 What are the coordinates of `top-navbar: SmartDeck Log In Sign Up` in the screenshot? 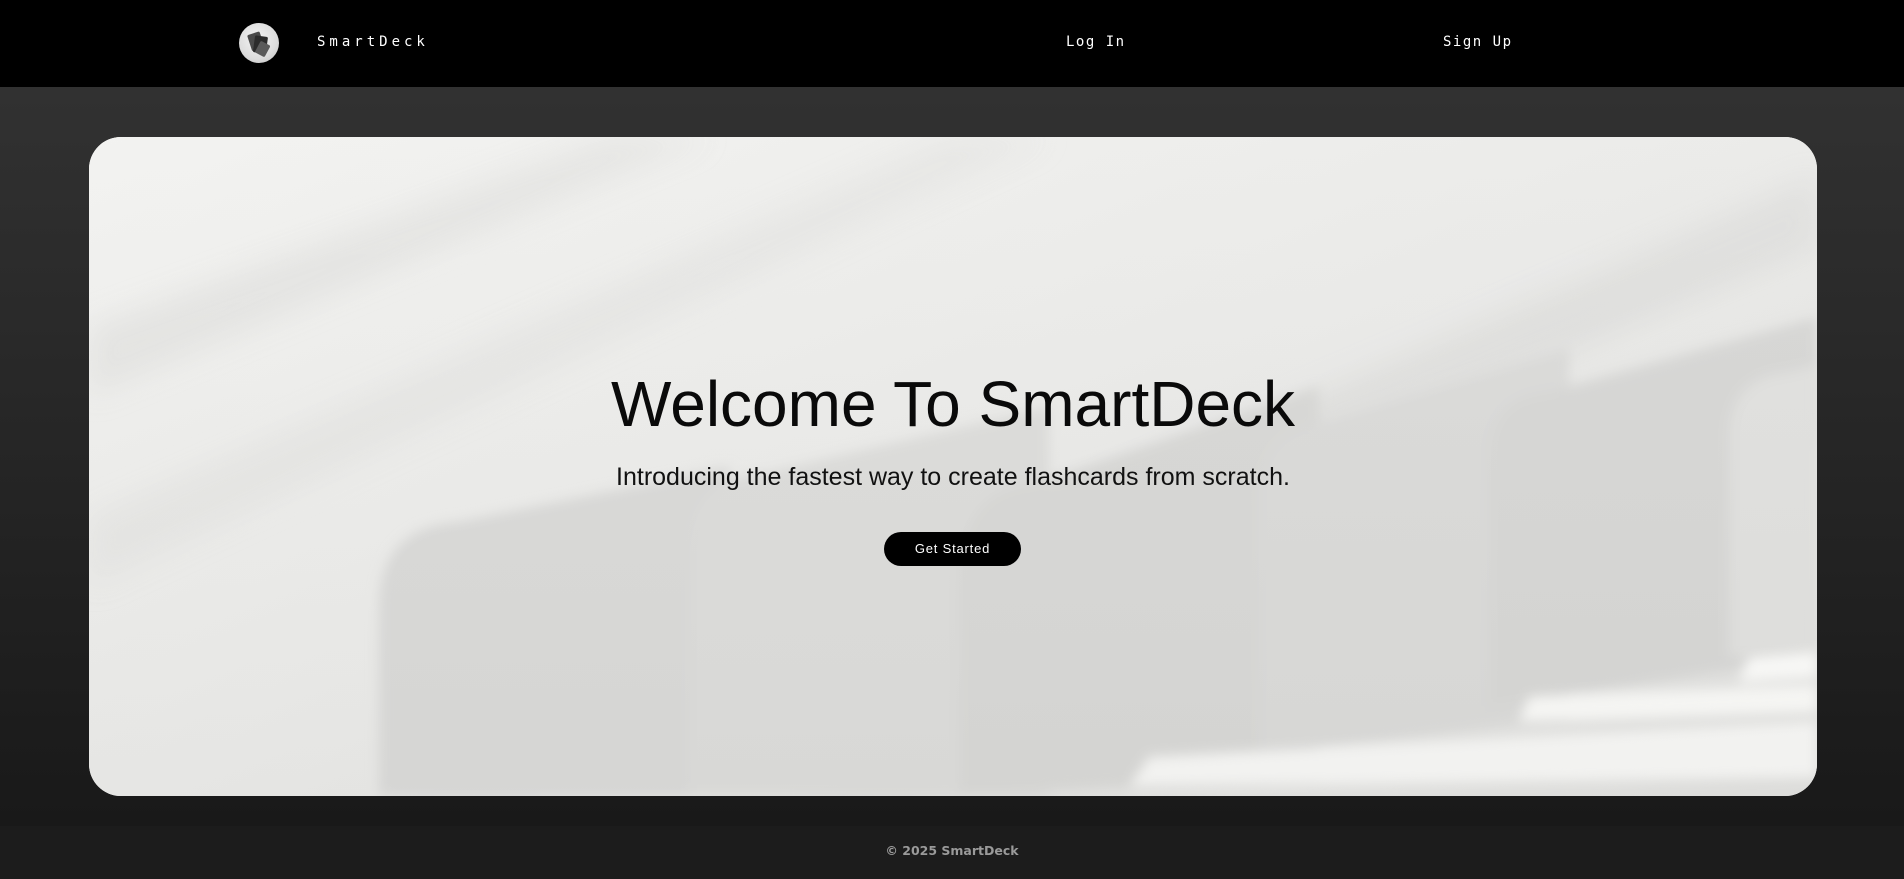 It's located at (952, 43).